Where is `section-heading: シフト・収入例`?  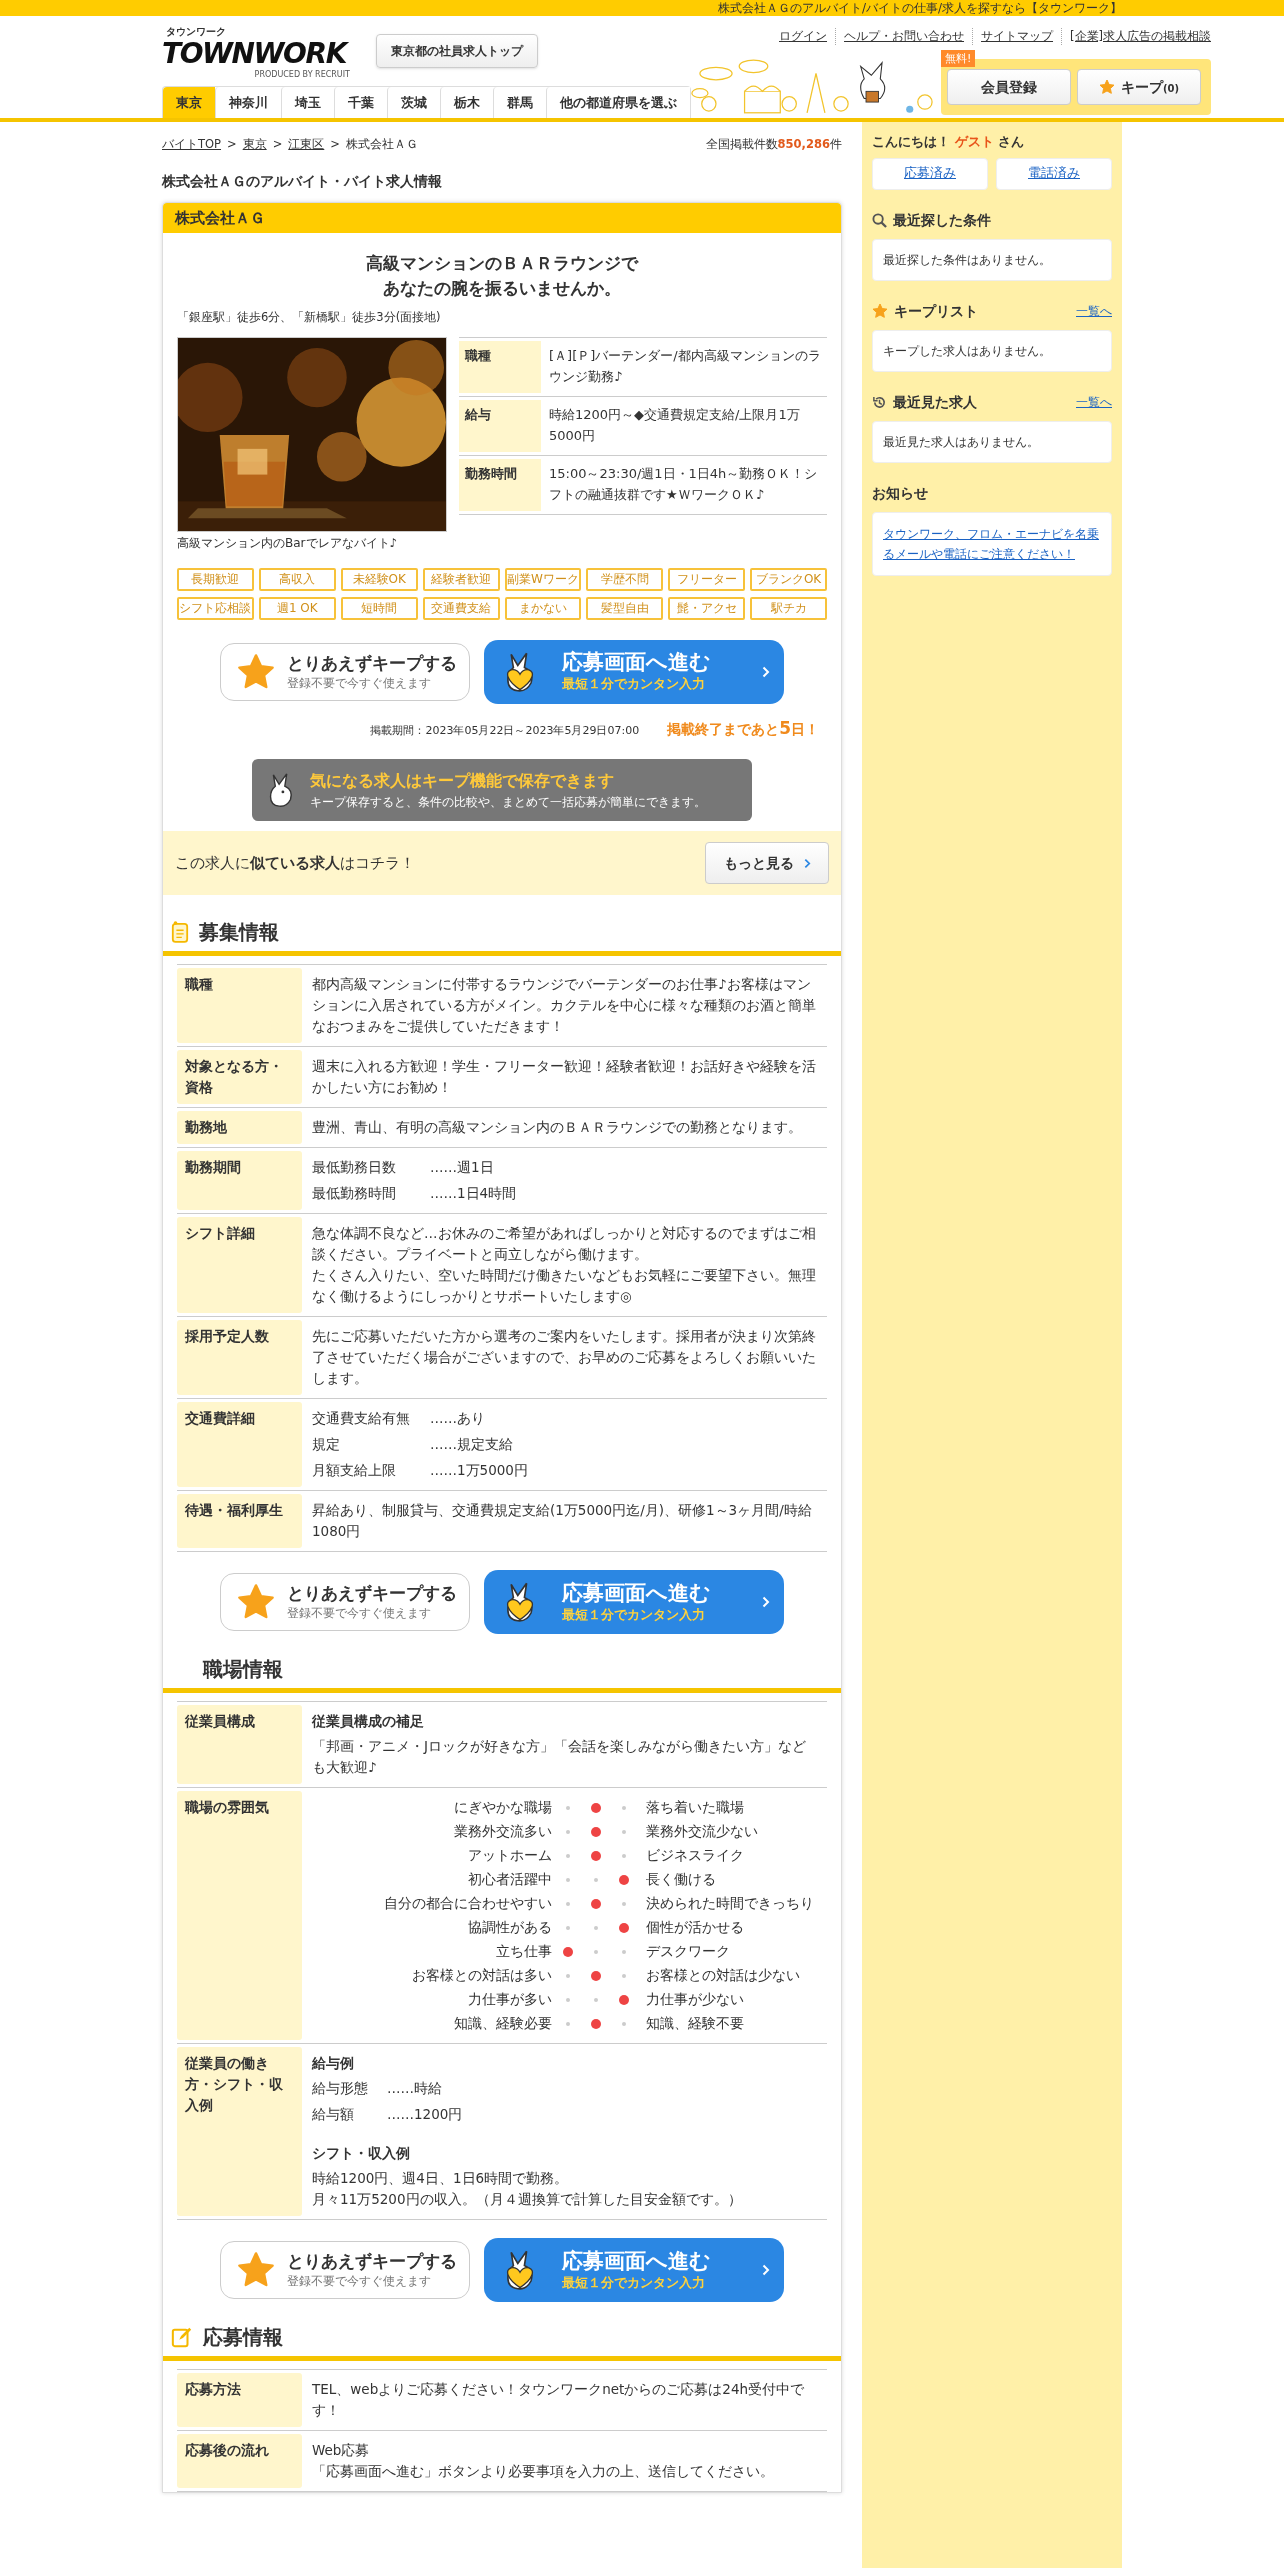
section-heading: シフト・収入例 is located at coordinates (361, 2153).